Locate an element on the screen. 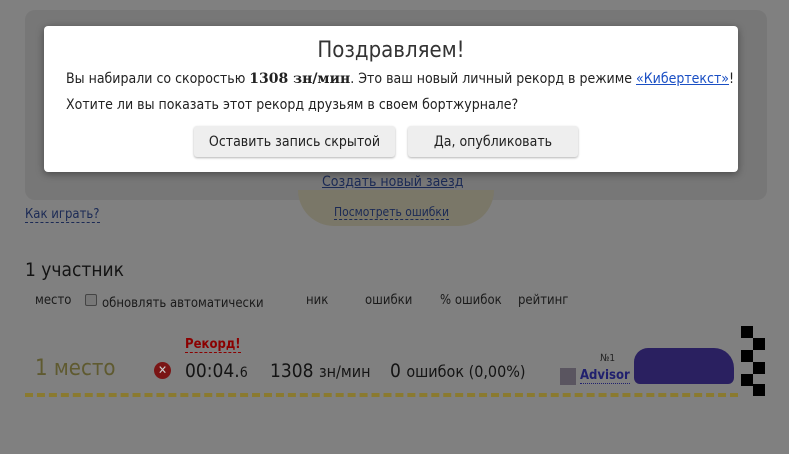 The width and height of the screenshot is (789, 454). auto-update-checkbox is located at coordinates (91, 300).